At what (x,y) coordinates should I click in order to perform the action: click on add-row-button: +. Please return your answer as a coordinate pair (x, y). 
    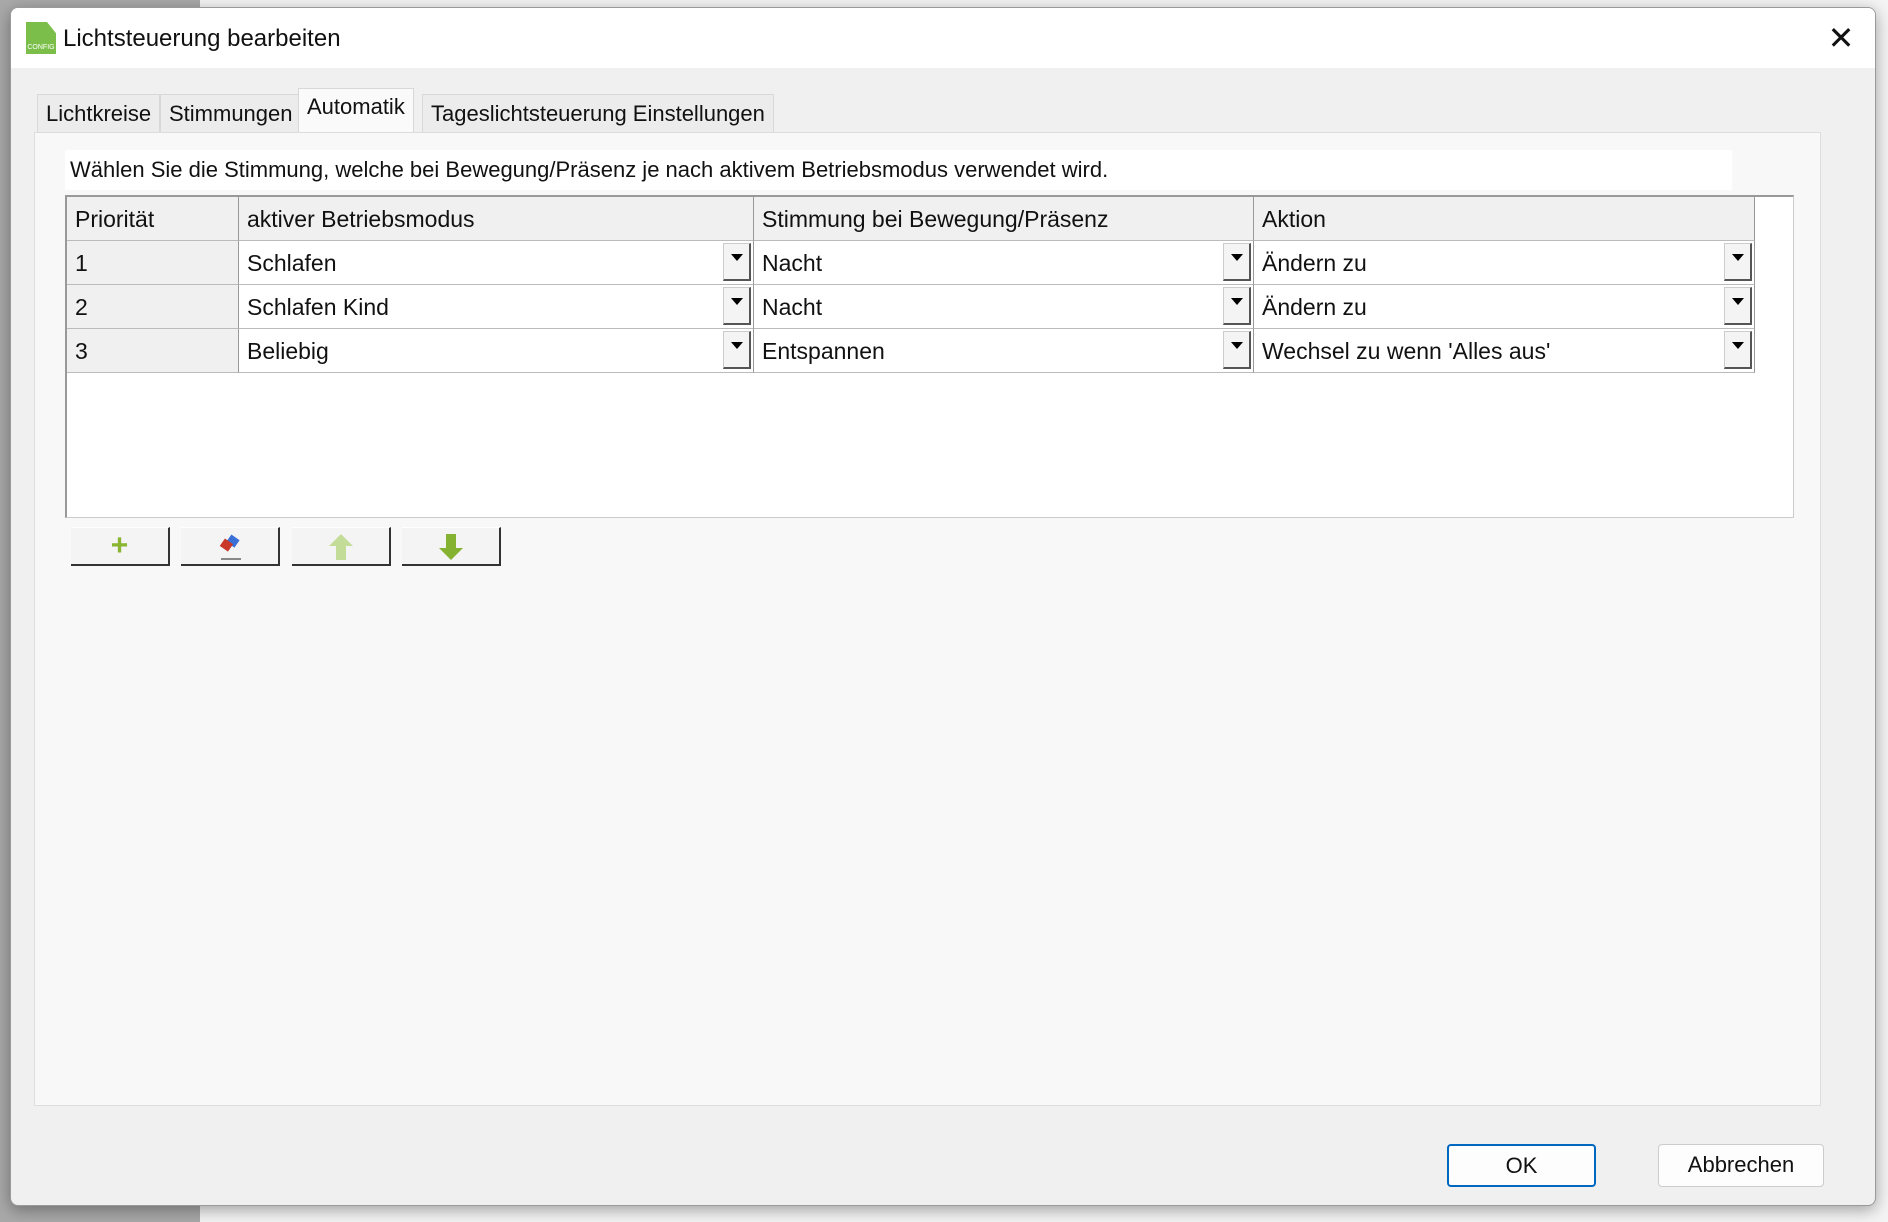
    Looking at the image, I should click on (120, 546).